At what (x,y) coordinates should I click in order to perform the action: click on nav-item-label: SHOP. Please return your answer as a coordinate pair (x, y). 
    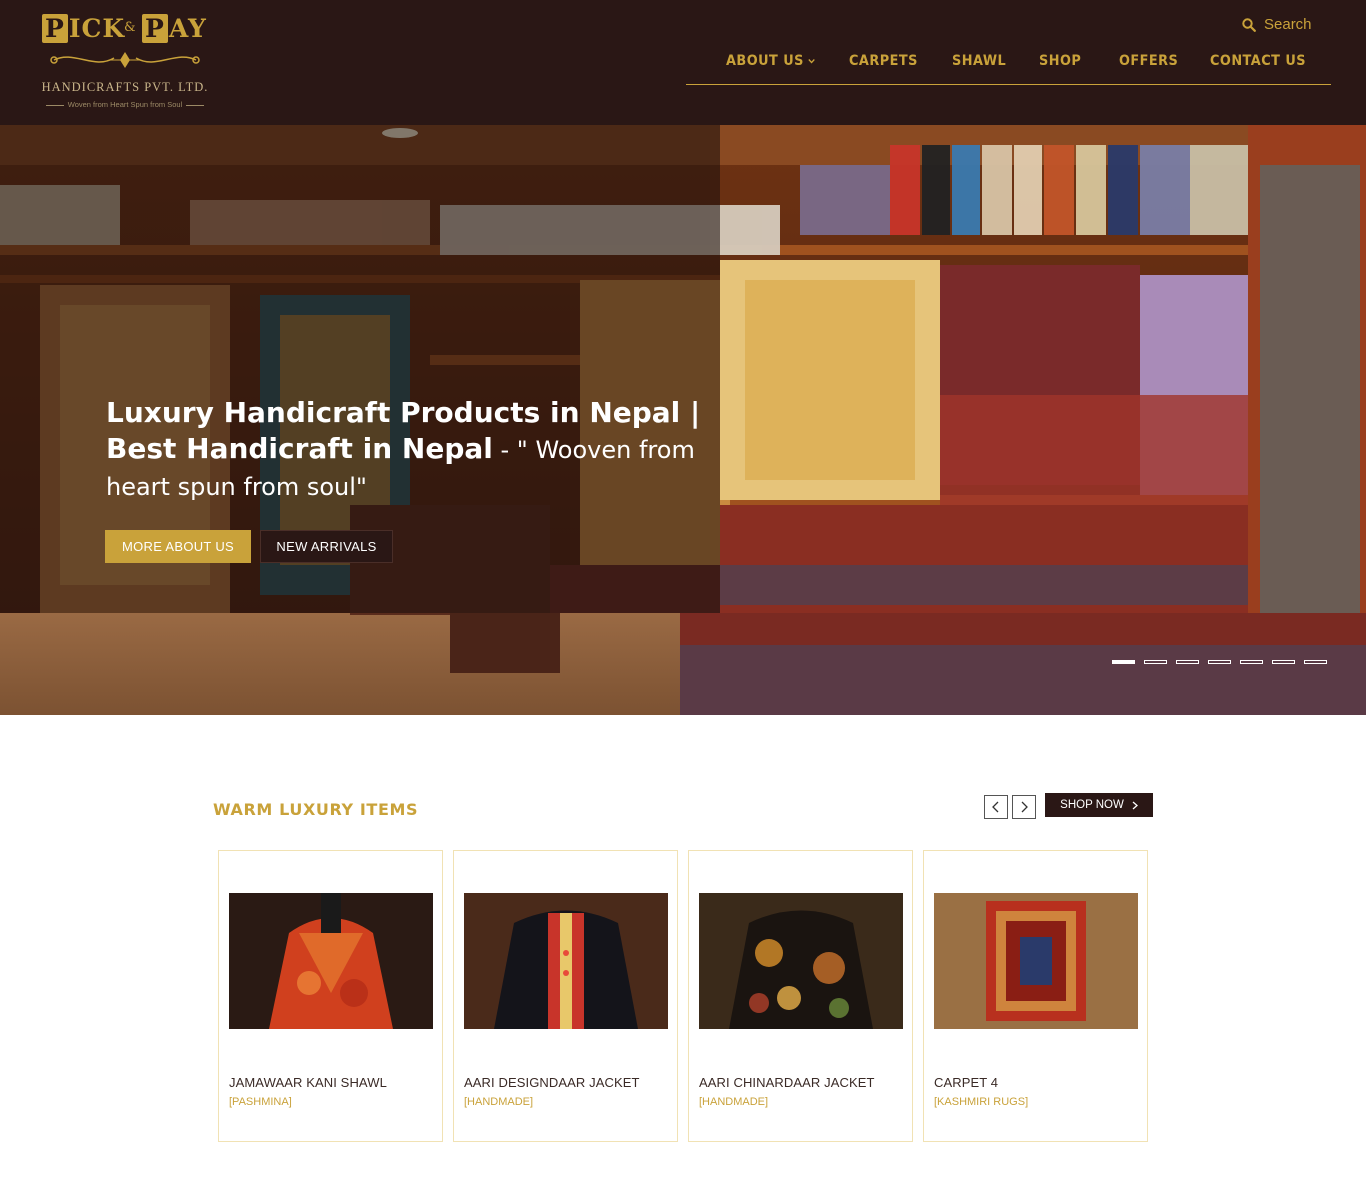
    Looking at the image, I should click on (1060, 61).